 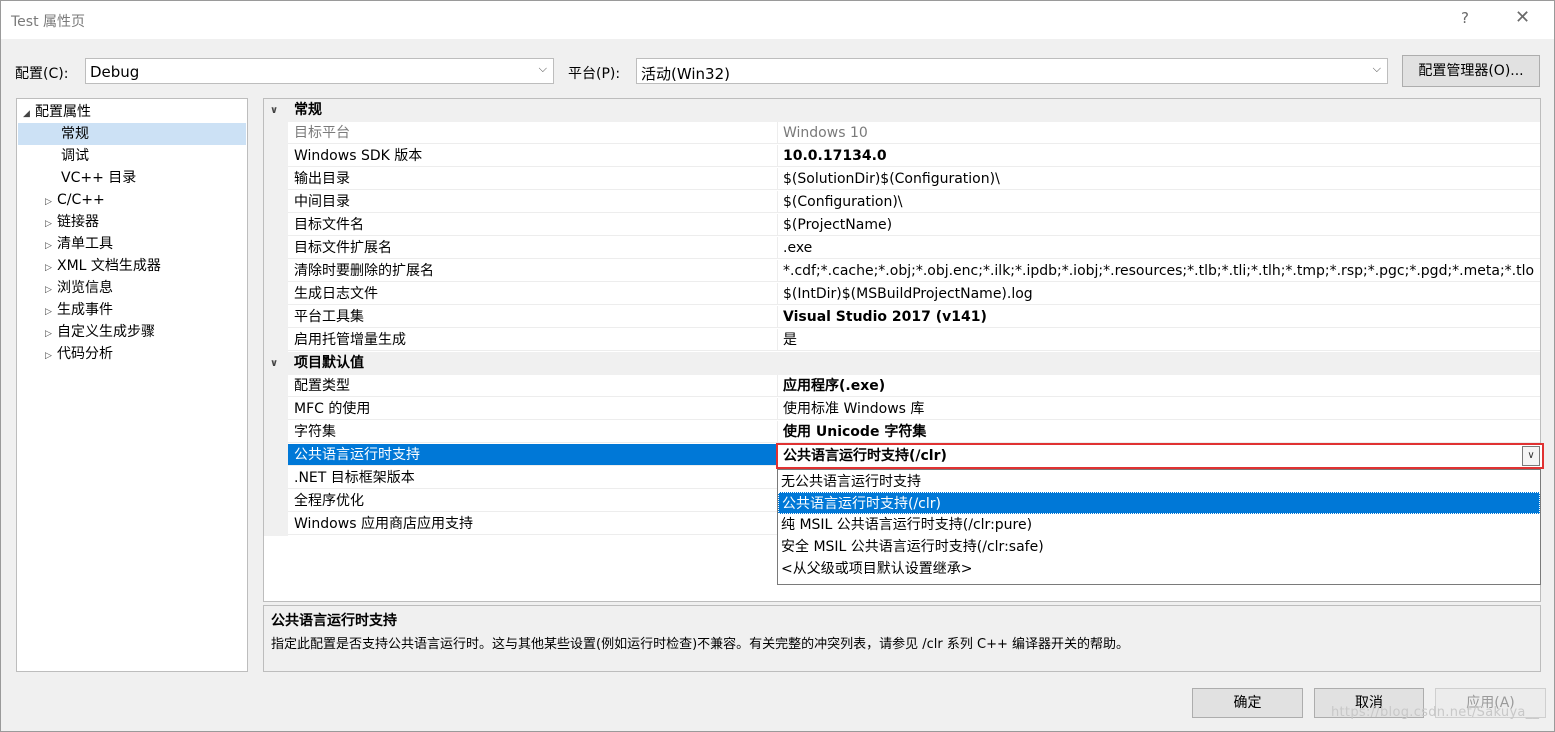 I want to click on prop-value: 是, so click(x=1158, y=340).